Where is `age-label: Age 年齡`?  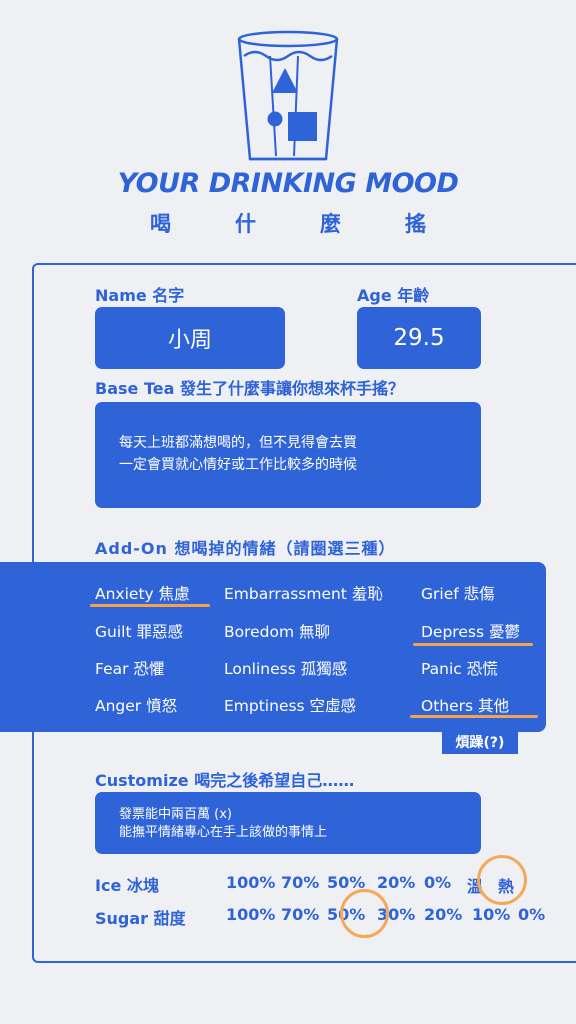
age-label: Age 年齡 is located at coordinates (393, 295).